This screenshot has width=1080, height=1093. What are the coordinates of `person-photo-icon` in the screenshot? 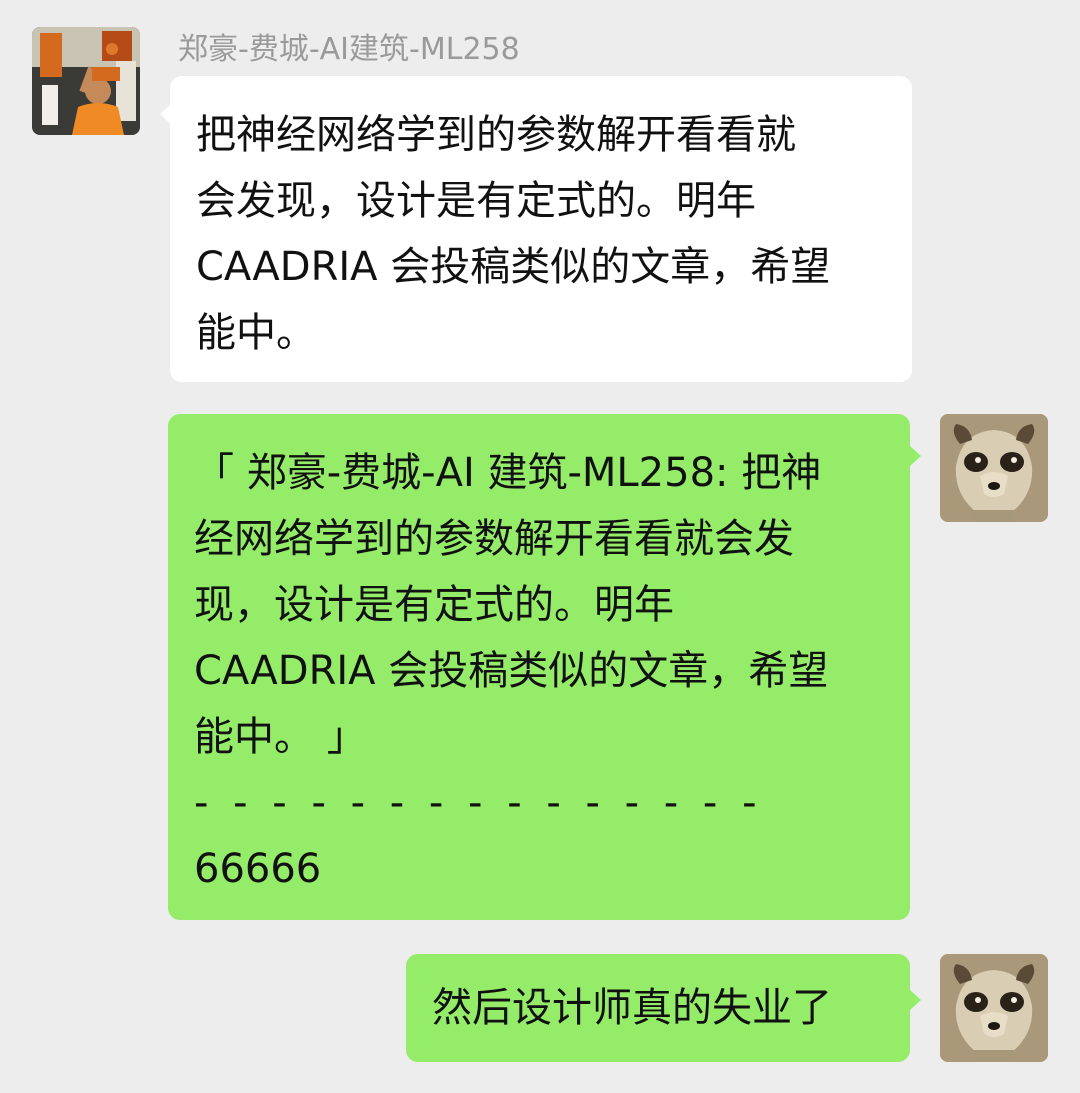 It's located at (86, 81).